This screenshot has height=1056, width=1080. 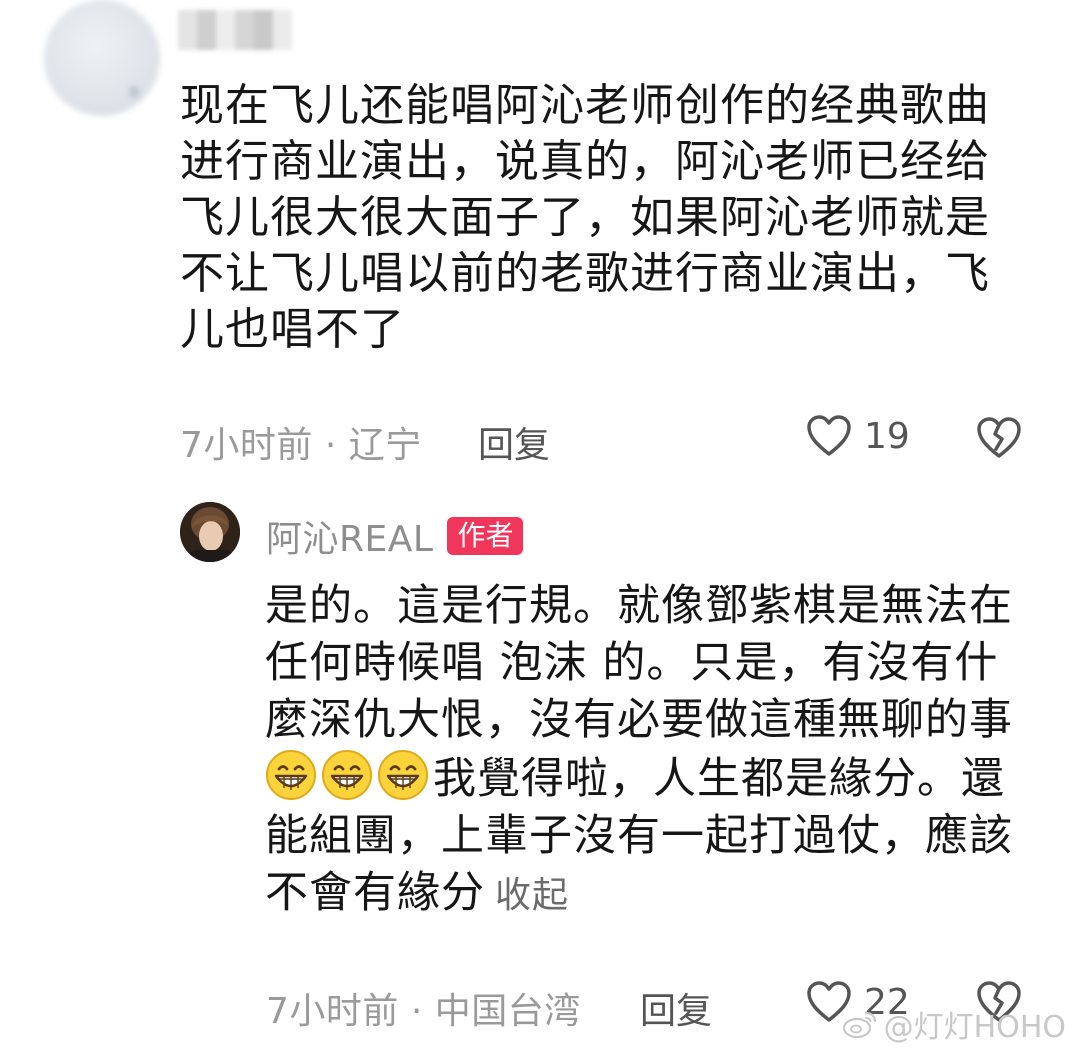 I want to click on heart-icon, so click(x=829, y=435).